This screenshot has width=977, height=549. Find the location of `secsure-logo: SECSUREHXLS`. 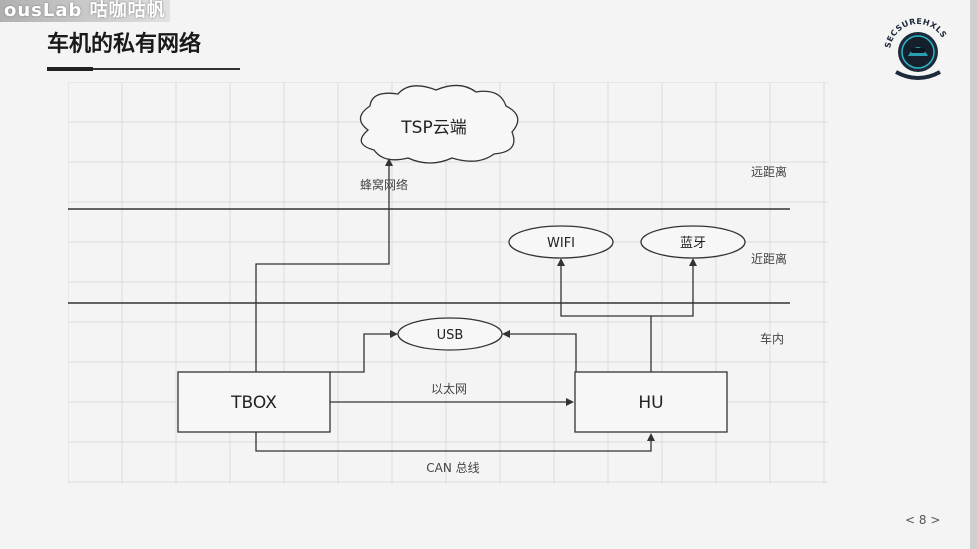

secsure-logo: SECSUREHXLS is located at coordinates (915, 48).